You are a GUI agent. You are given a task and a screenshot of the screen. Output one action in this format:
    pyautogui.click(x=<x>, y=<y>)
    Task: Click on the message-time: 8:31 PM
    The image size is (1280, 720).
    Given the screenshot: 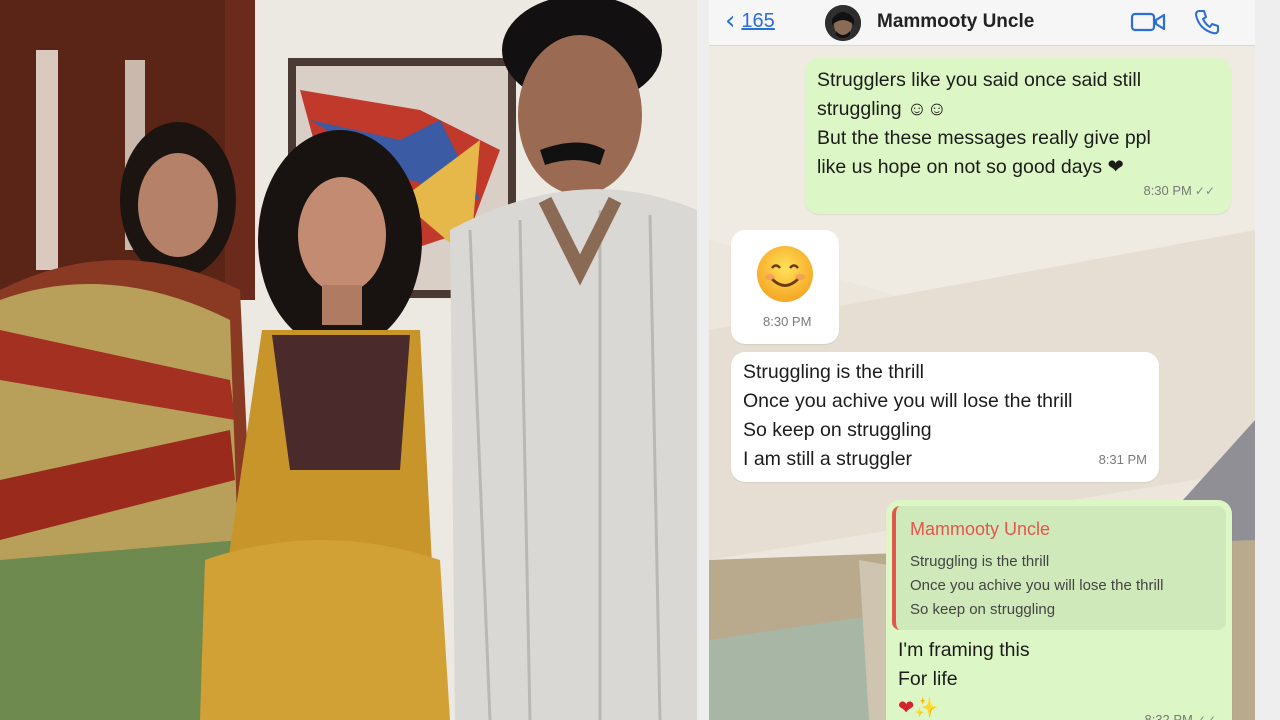 What is the action you would take?
    pyautogui.click(x=1122, y=459)
    